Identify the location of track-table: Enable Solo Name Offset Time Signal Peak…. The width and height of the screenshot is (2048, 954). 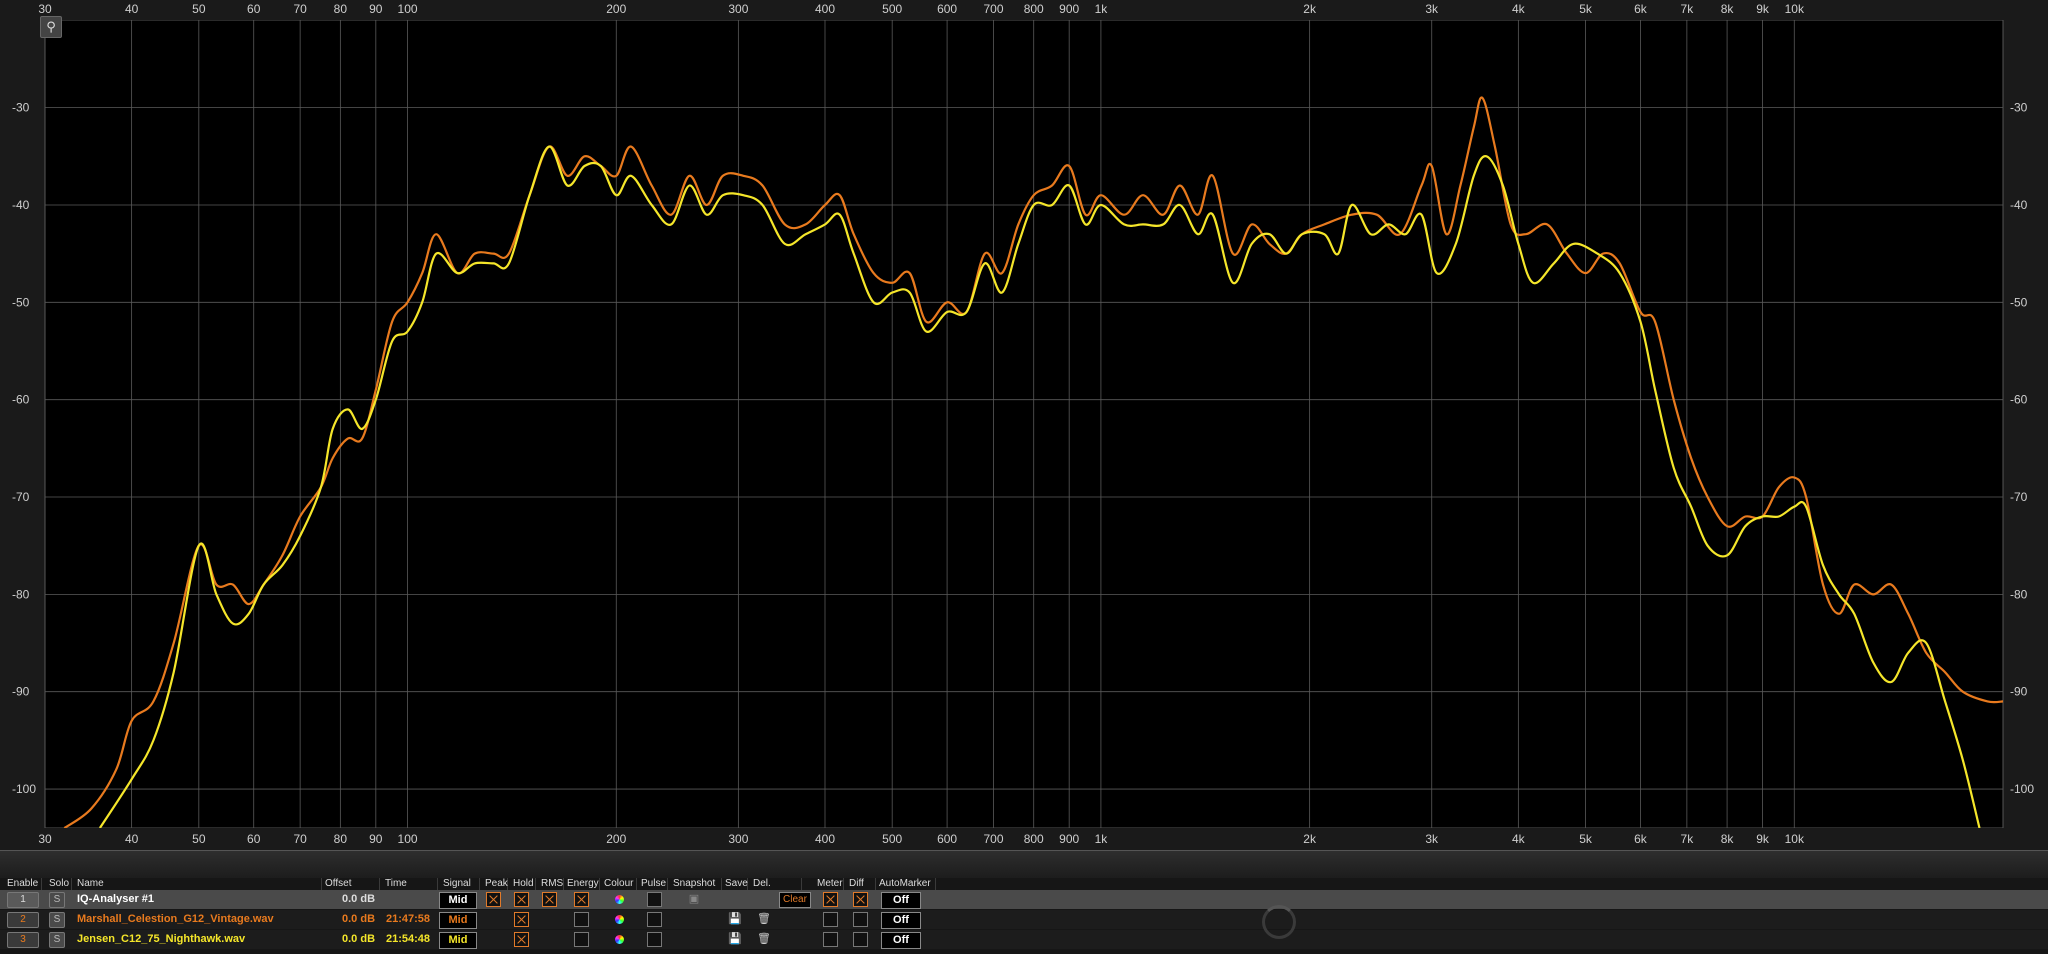
(1024, 916).